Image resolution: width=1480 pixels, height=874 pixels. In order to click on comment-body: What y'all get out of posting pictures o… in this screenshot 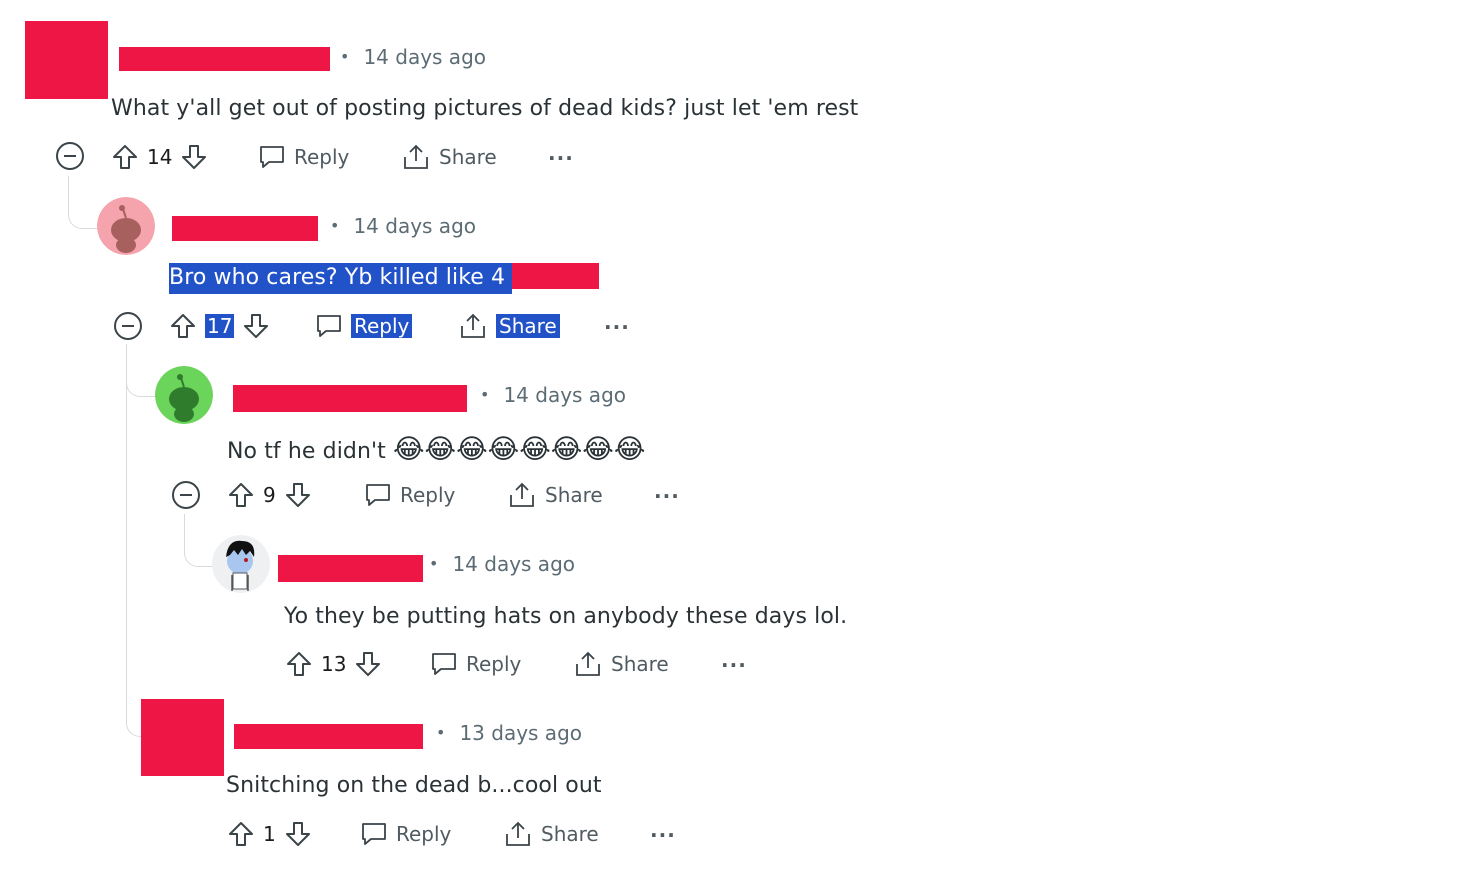, I will do `click(485, 108)`.